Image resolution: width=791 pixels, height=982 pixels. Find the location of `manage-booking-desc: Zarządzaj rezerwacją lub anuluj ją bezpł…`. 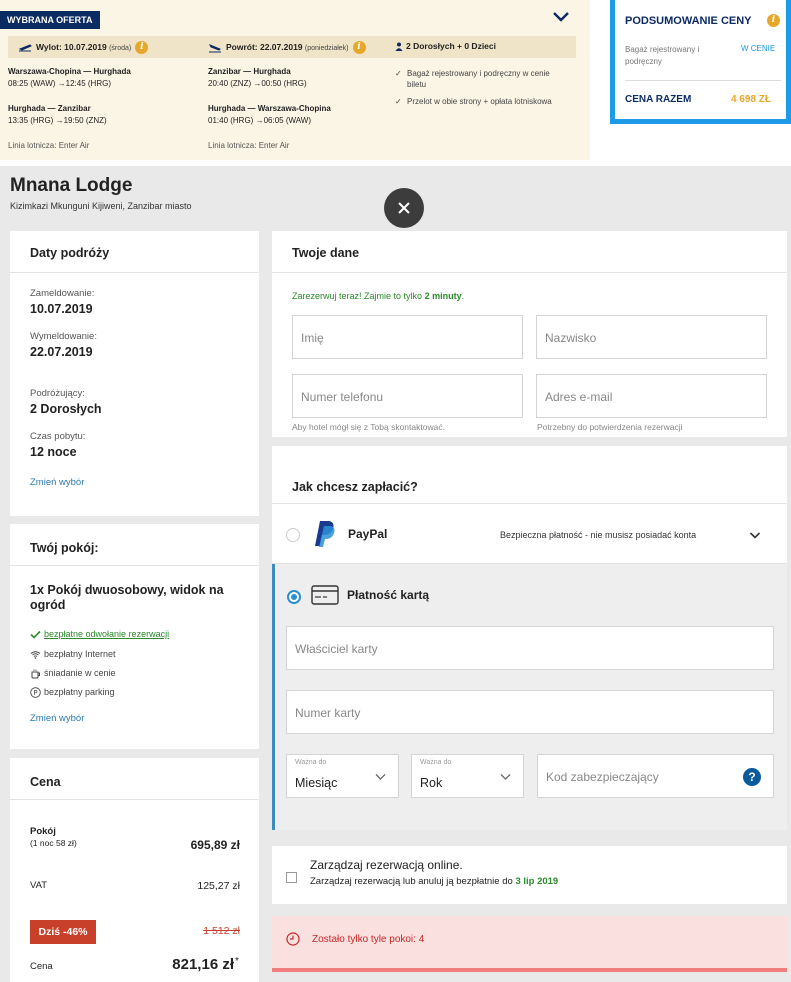

manage-booking-desc: Zarządzaj rezerwacją lub anuluj ją bezpł… is located at coordinates (434, 881).